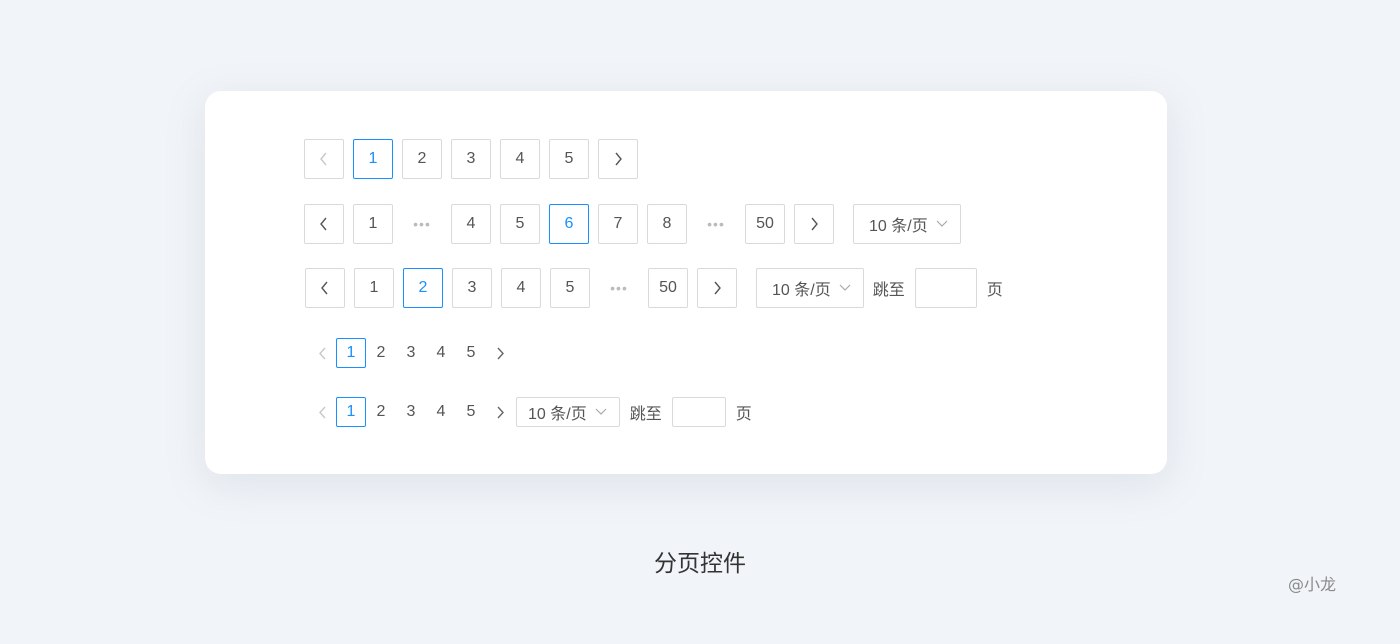  Describe the element at coordinates (569, 224) in the screenshot. I see `page-button-6: 6` at that location.